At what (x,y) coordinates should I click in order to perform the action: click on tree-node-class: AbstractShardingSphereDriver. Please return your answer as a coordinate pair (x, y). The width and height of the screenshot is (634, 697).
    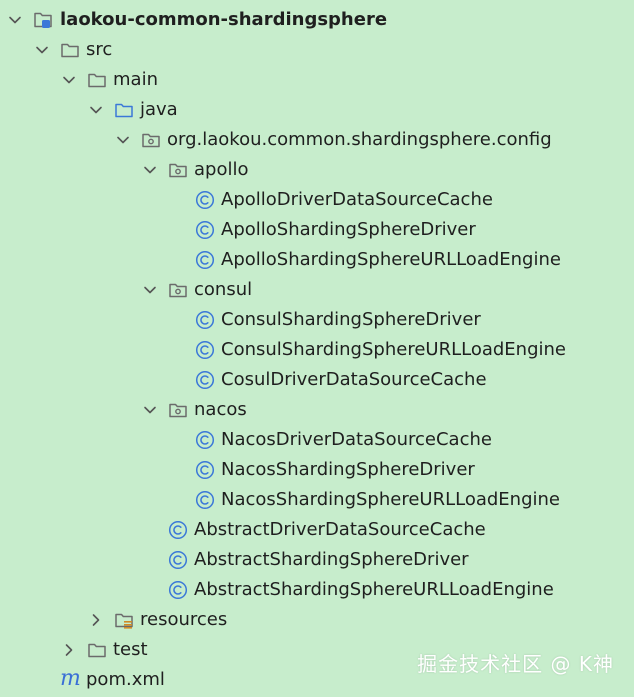
    Looking at the image, I should click on (317, 560).